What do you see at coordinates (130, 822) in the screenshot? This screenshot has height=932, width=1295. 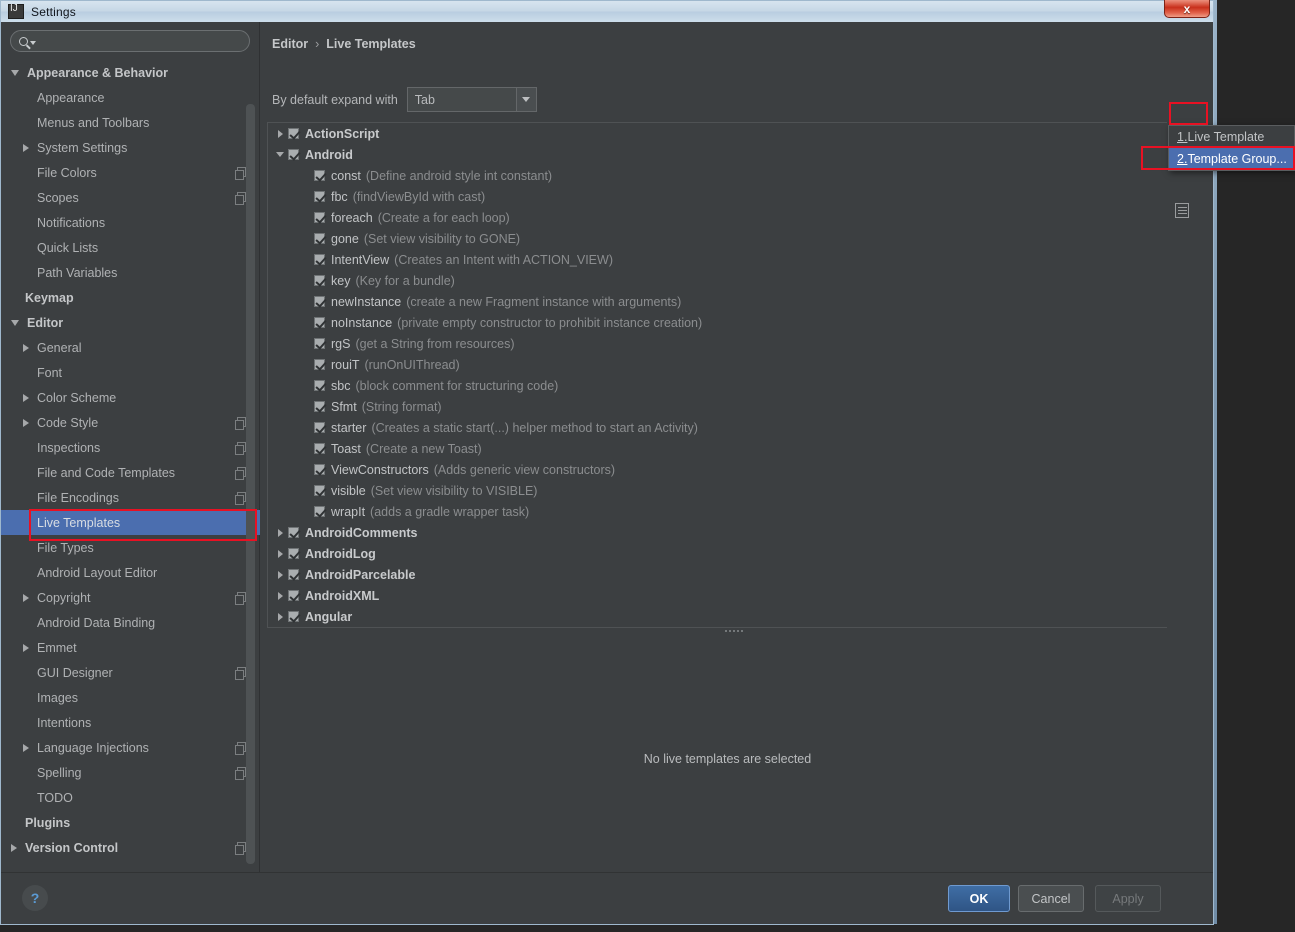 I see `sidebar-item-plugins: Plugins` at bounding box center [130, 822].